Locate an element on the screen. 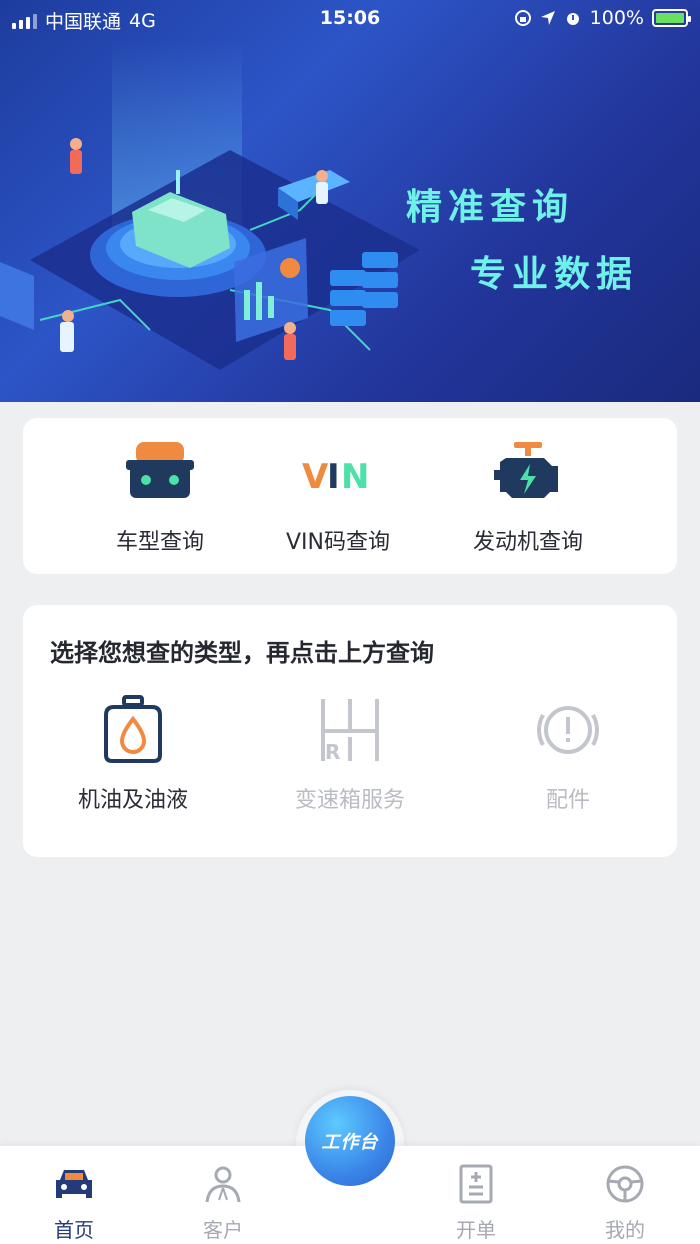  vin-query: V I N VIN码查询 is located at coordinates (338, 496).